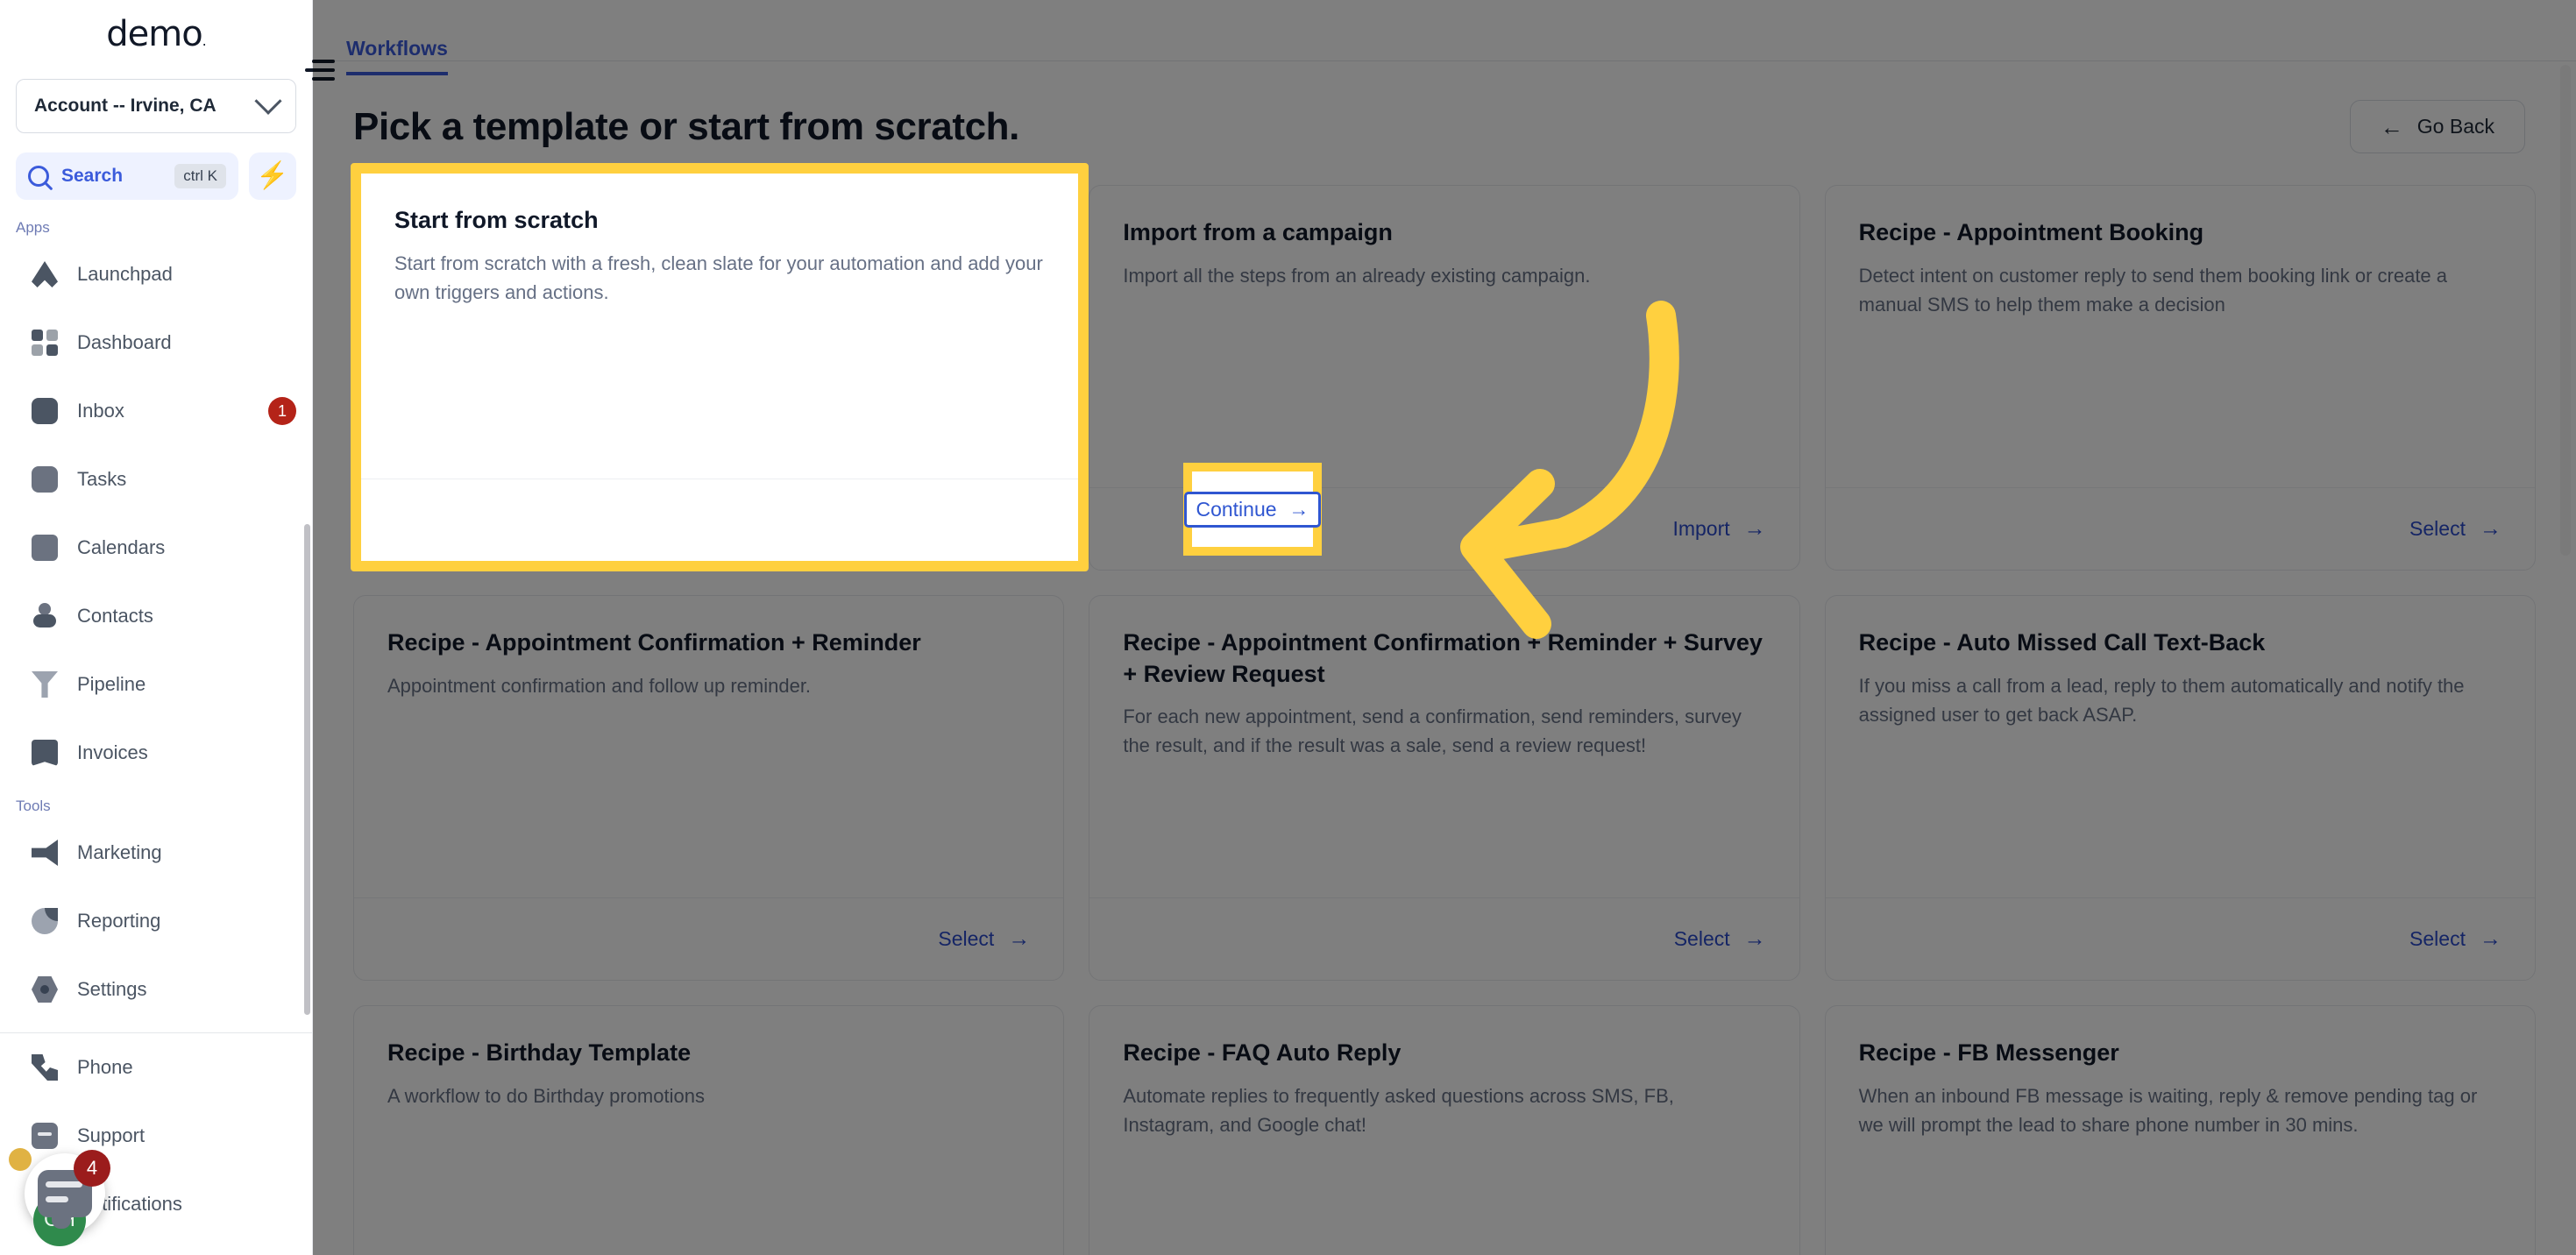 This screenshot has height=1255, width=2576. Describe the element at coordinates (45, 684) in the screenshot. I see `pipeline-icon` at that location.